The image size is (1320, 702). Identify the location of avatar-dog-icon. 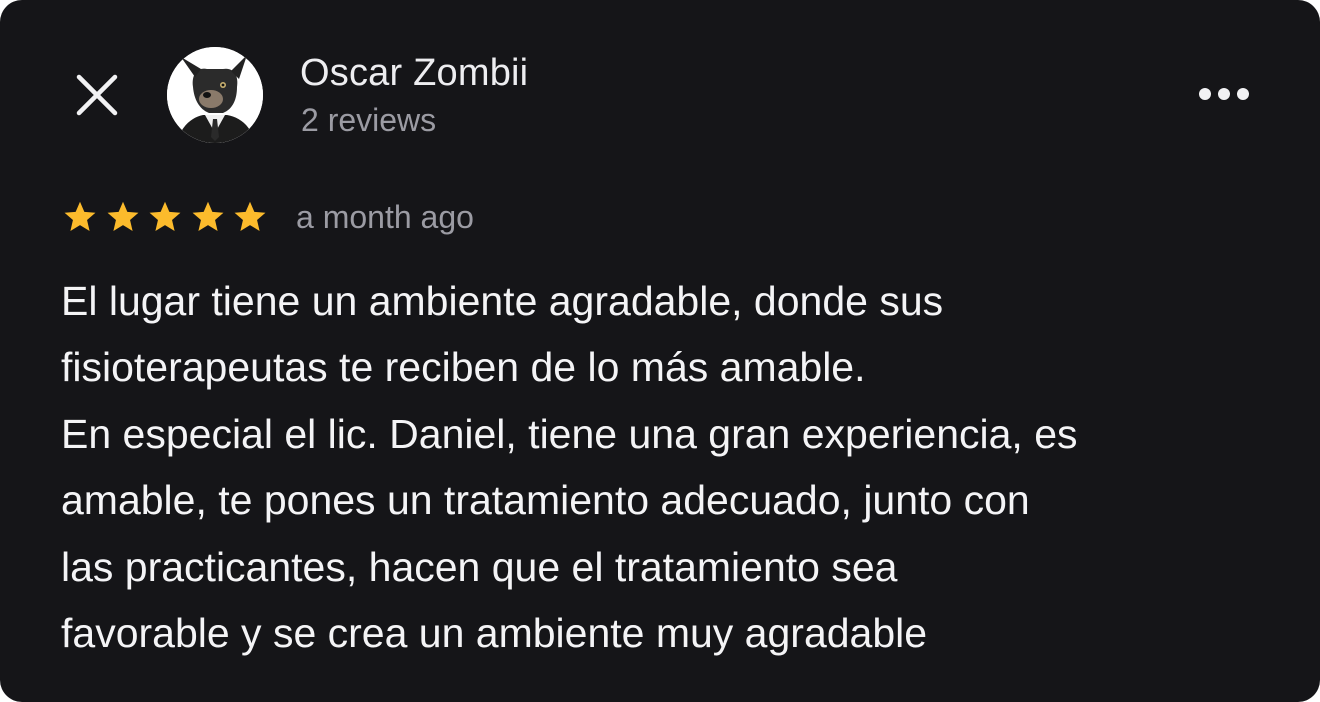
(215, 95).